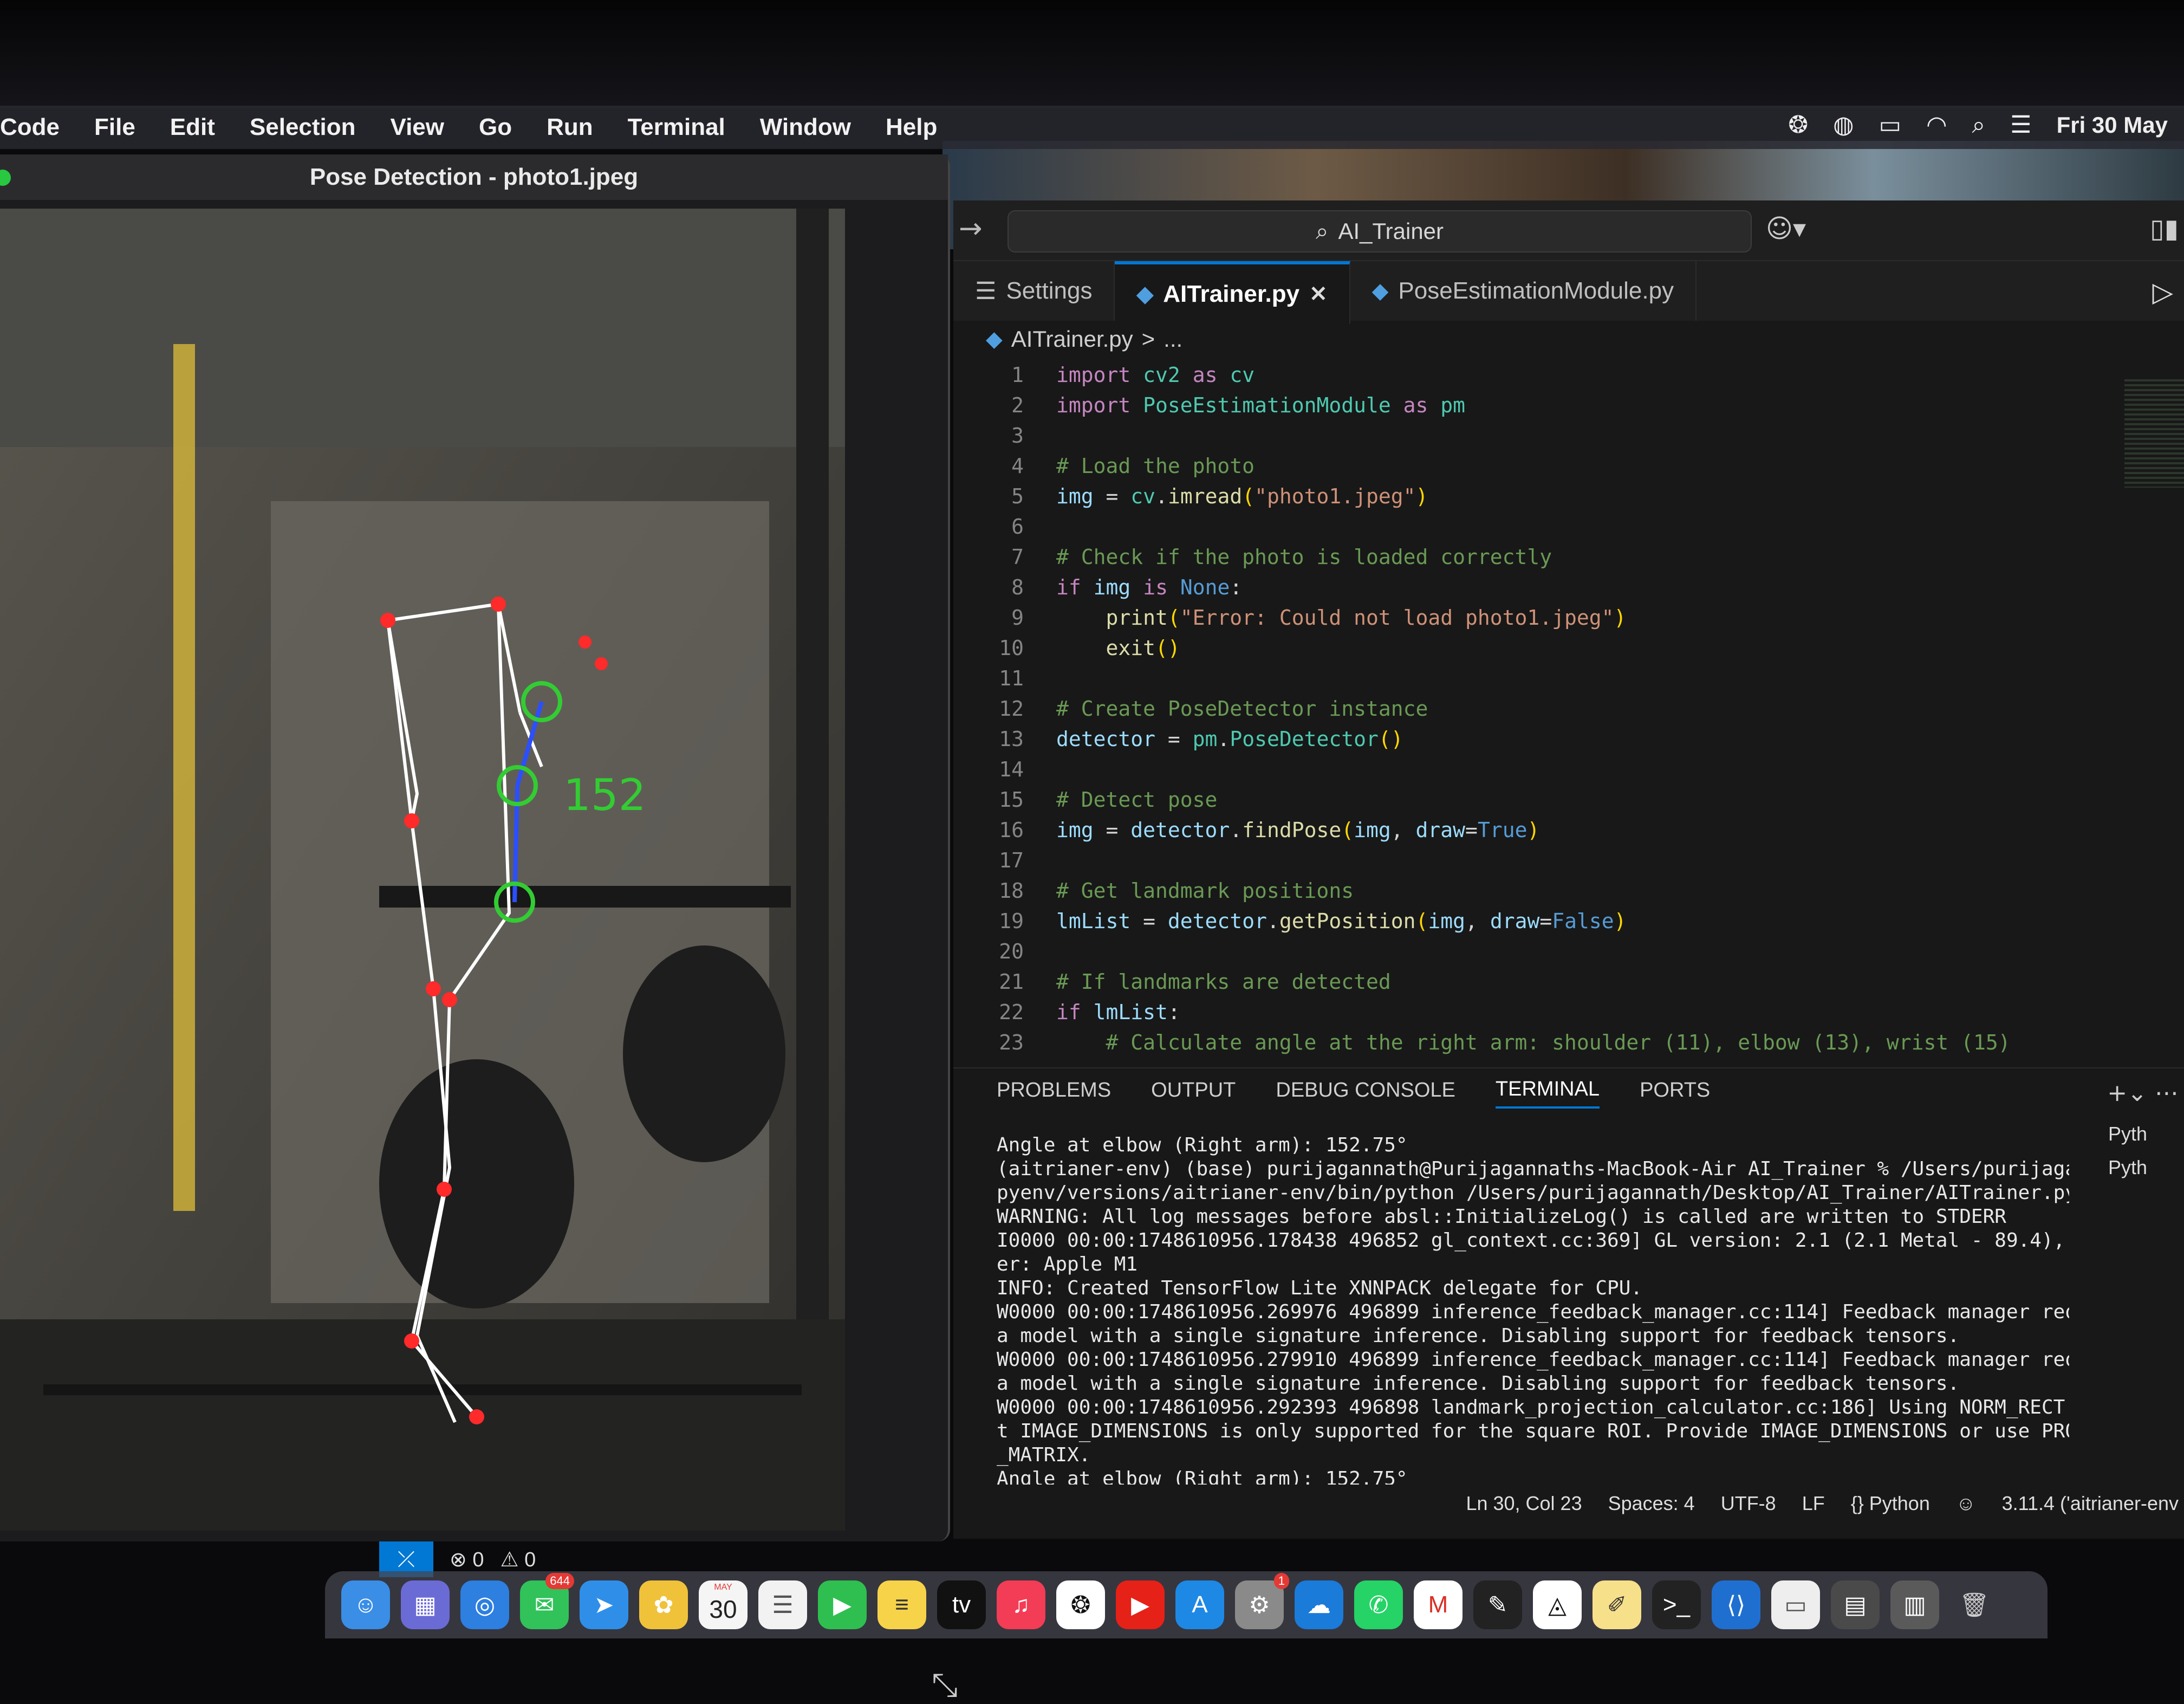 The image size is (2184, 1704). What do you see at coordinates (559, 1581) in the screenshot?
I see `messages-badge: 644` at bounding box center [559, 1581].